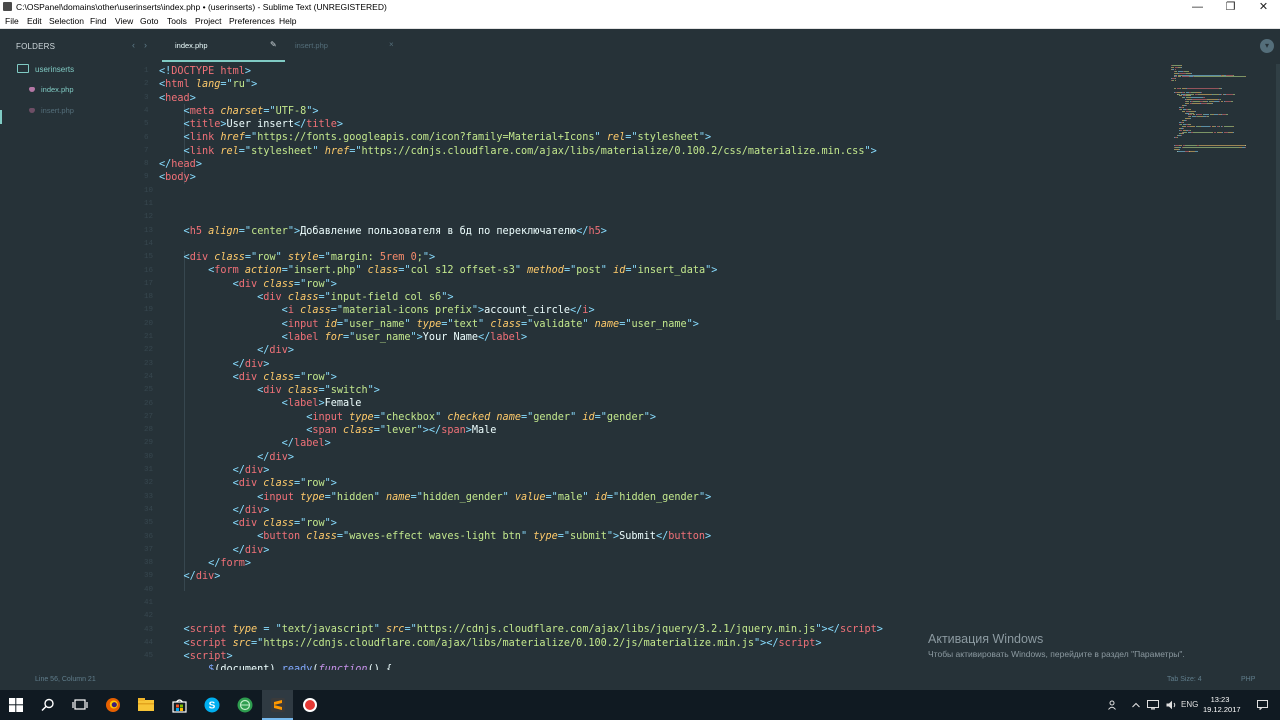  I want to click on lang-indicator: ENG, so click(1189, 704).